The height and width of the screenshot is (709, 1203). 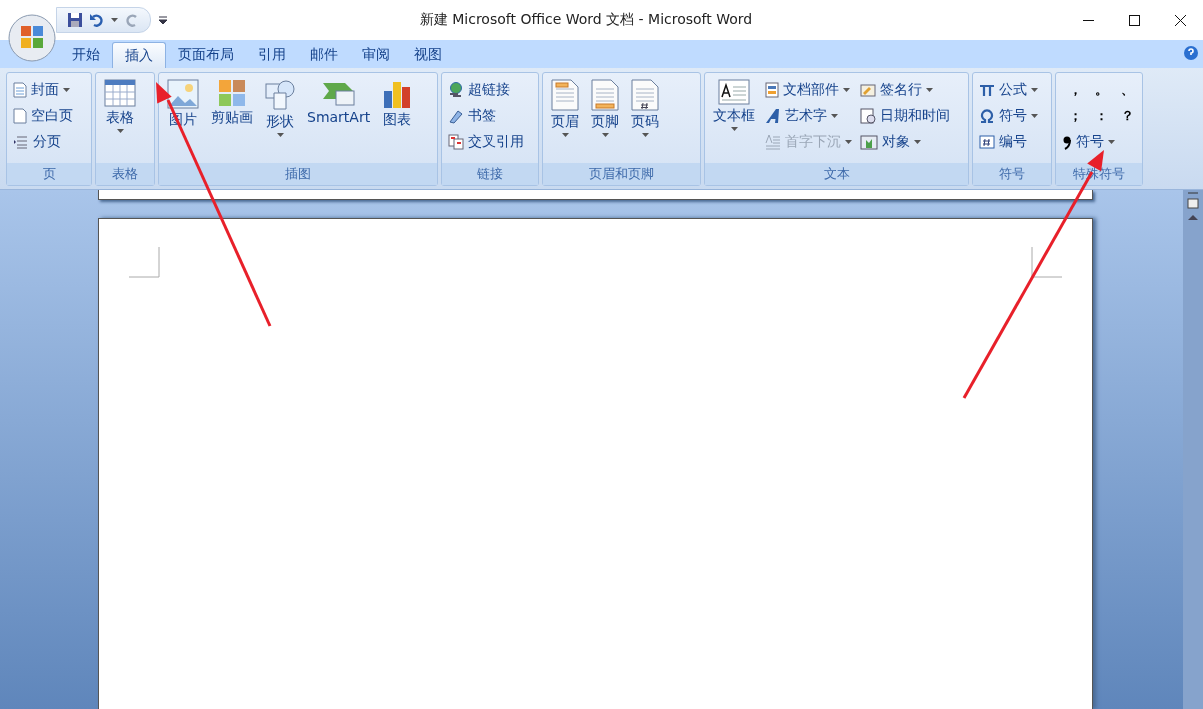 I want to click on group-label: 页眉和页脚, so click(x=621, y=174).